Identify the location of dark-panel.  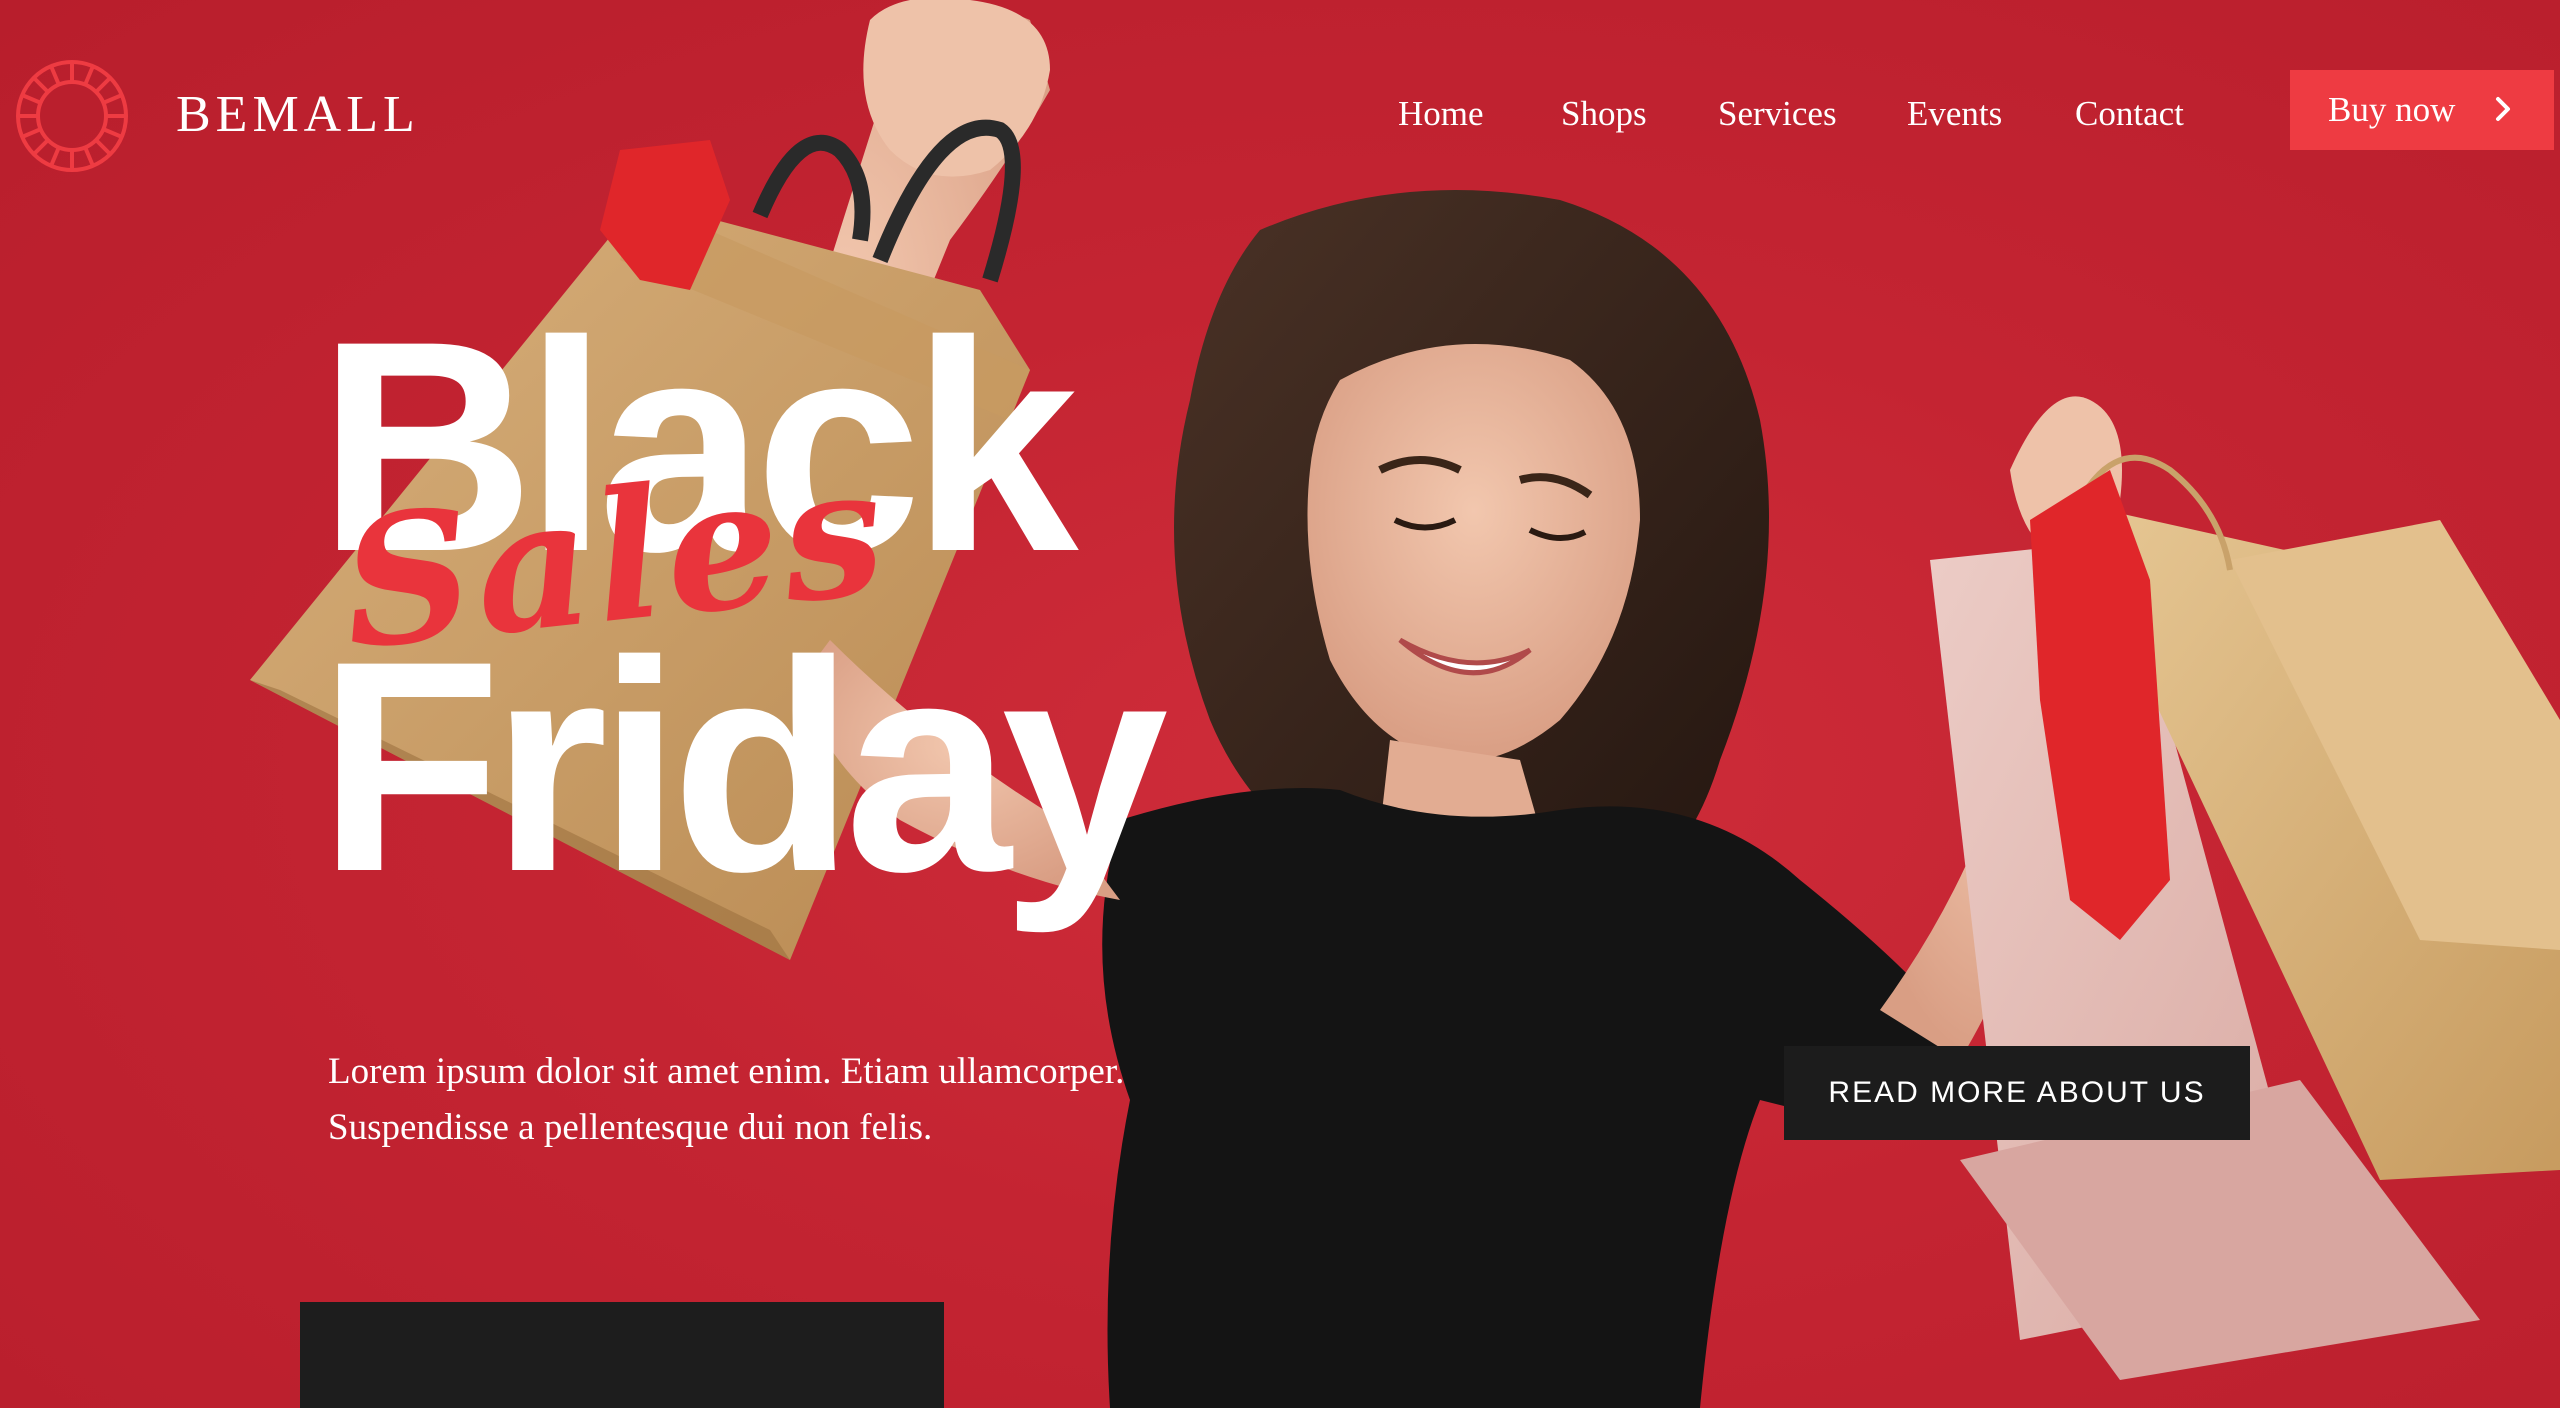
(622, 1355).